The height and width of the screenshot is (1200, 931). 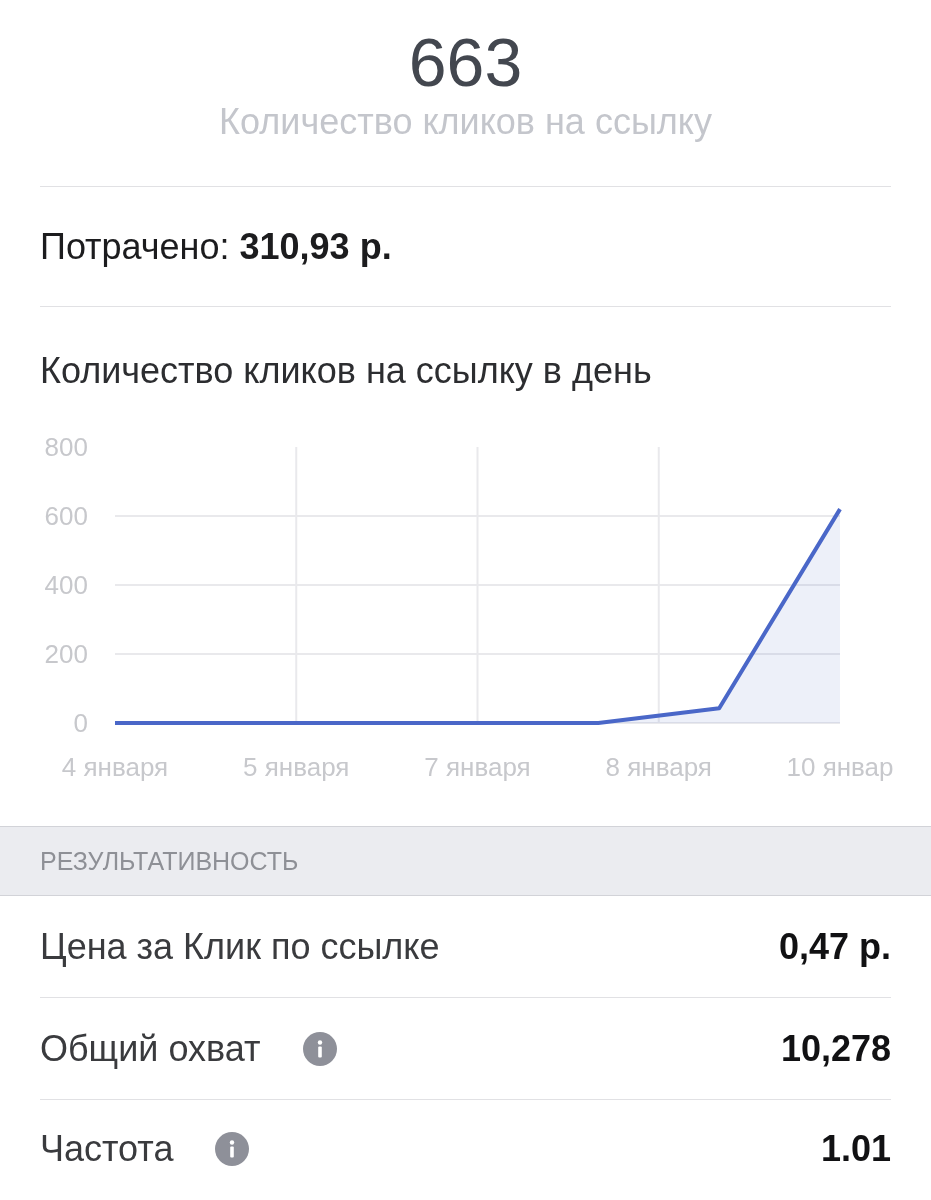 I want to click on metric-label: Общий охват, so click(x=150, y=1048).